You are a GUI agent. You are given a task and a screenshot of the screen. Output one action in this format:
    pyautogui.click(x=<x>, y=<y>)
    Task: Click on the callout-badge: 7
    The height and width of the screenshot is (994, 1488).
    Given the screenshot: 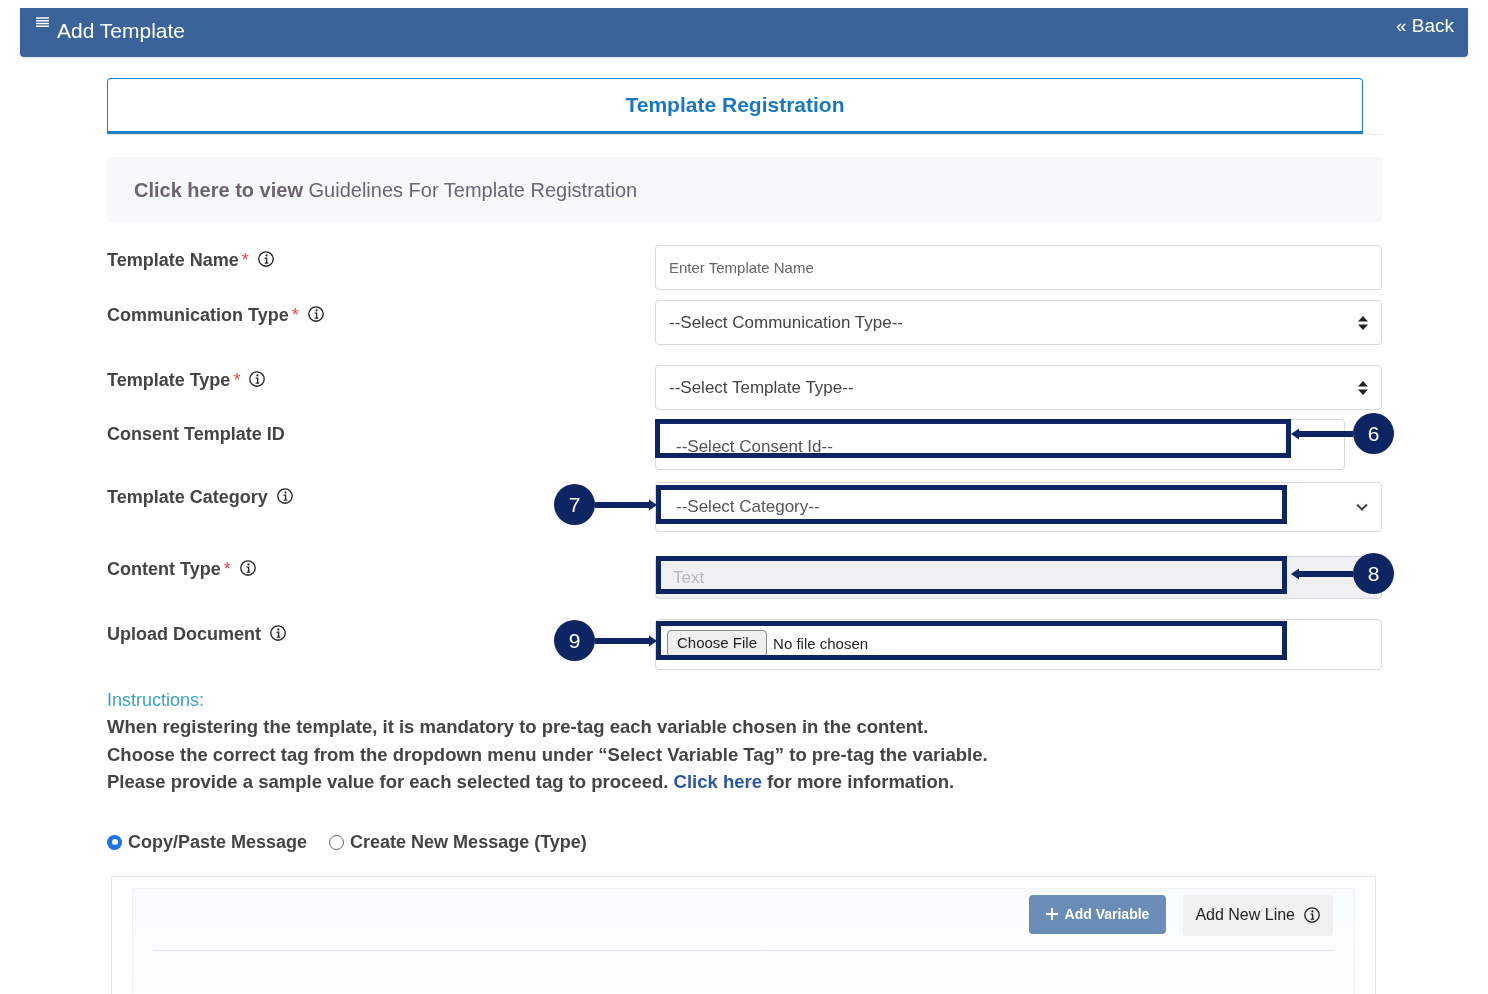 What is the action you would take?
    pyautogui.click(x=574, y=504)
    